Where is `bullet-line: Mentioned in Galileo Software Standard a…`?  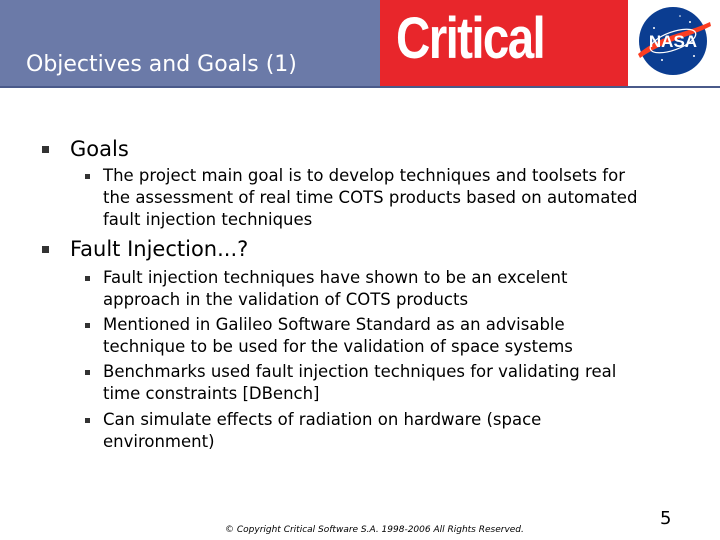 bullet-line: Mentioned in Galileo Software Standard a… is located at coordinates (334, 324).